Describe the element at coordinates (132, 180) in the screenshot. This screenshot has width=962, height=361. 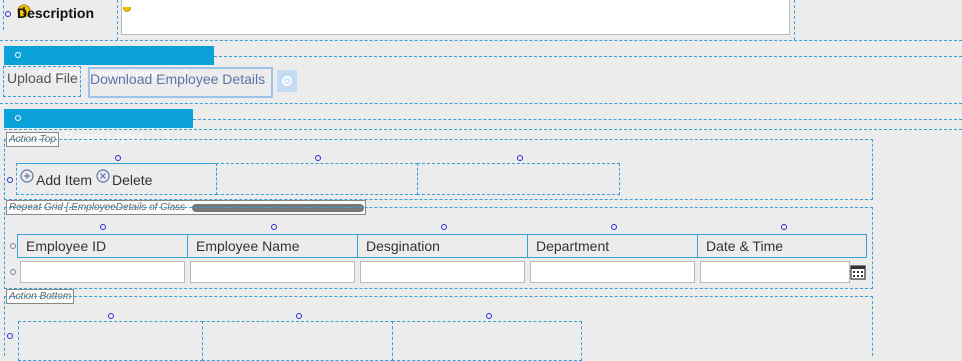
I see `delete-button: Delete` at that location.